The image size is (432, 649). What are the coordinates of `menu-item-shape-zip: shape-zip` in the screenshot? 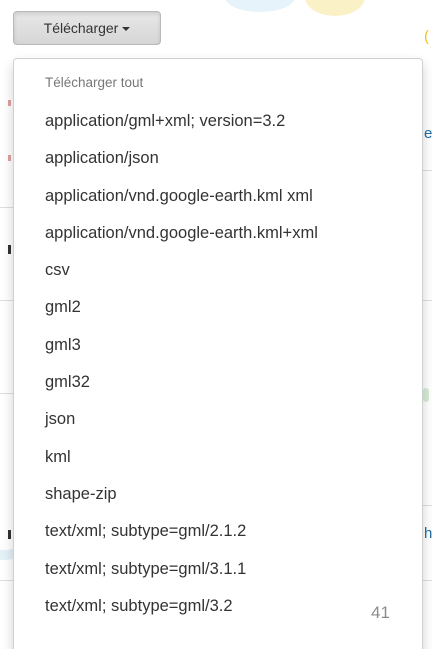 It's located at (218, 494).